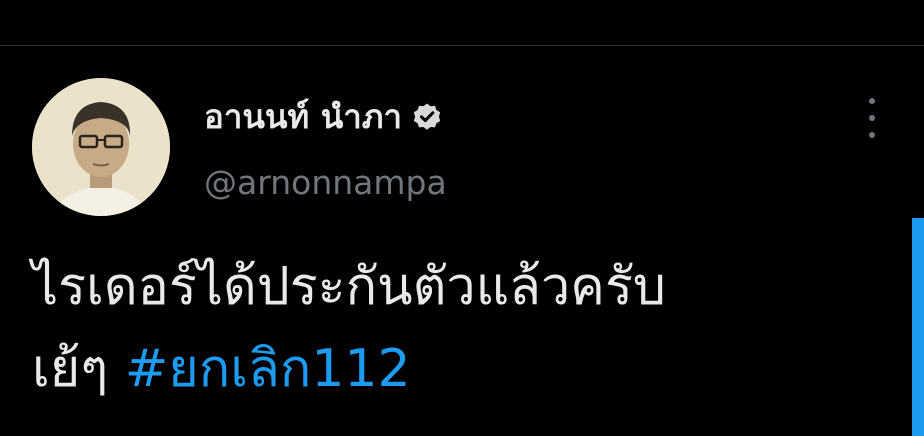  Describe the element at coordinates (303, 117) in the screenshot. I see `display-name: อานนท์ นำภา` at that location.